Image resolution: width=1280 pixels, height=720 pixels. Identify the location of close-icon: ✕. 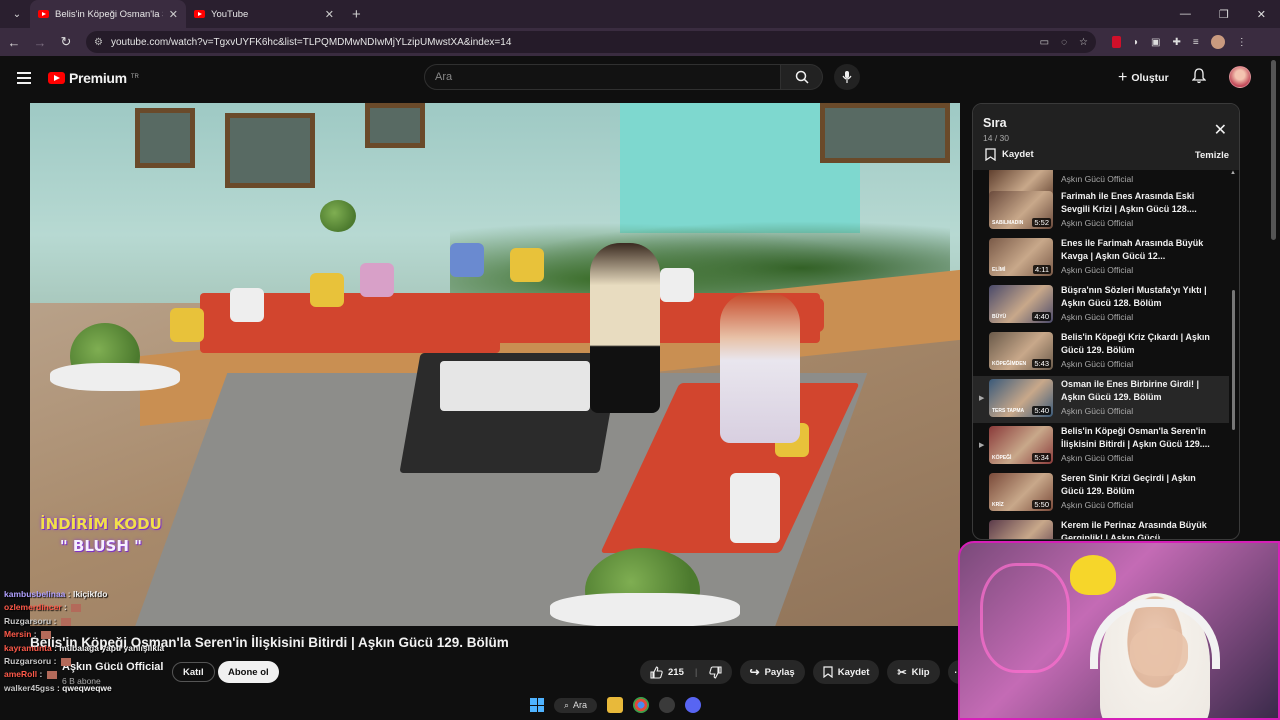
(1220, 130).